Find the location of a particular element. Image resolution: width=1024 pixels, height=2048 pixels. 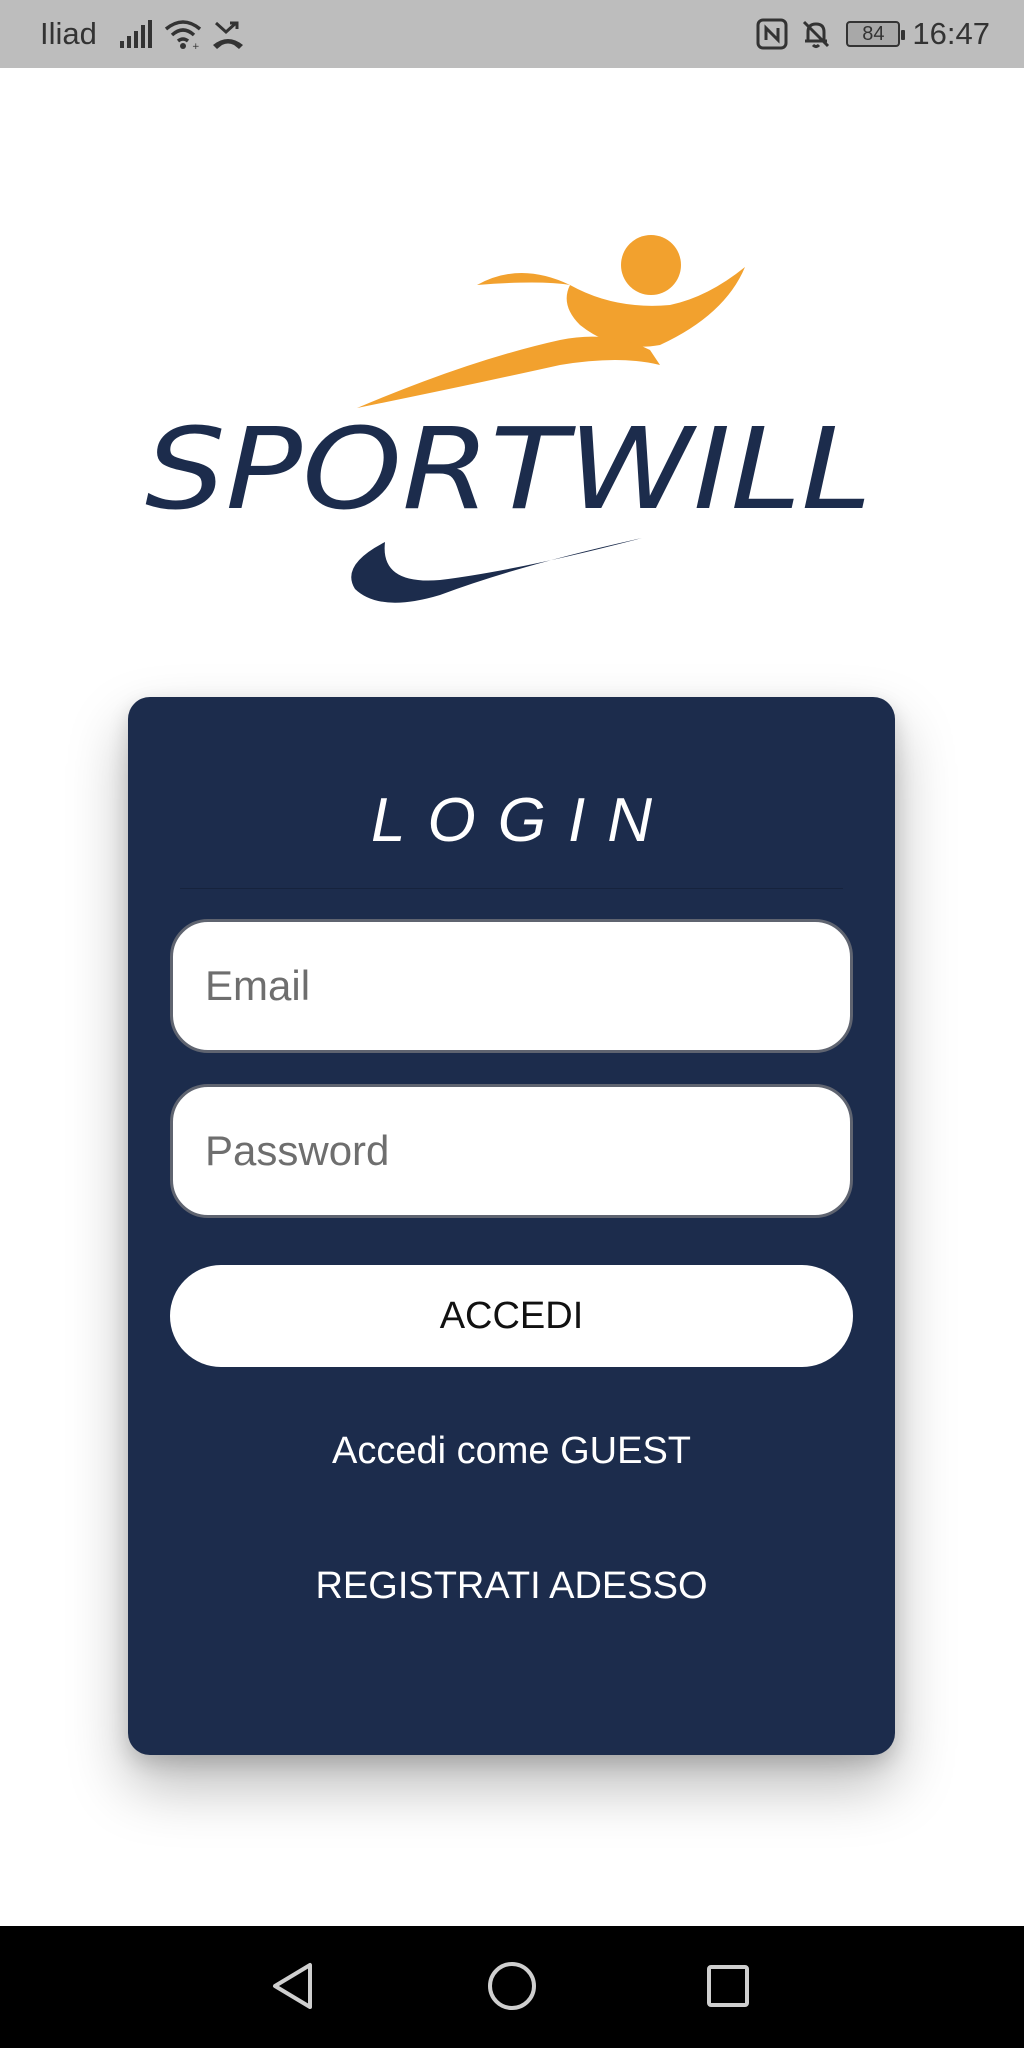

status-right: 84 16:47 is located at coordinates (867, 34).